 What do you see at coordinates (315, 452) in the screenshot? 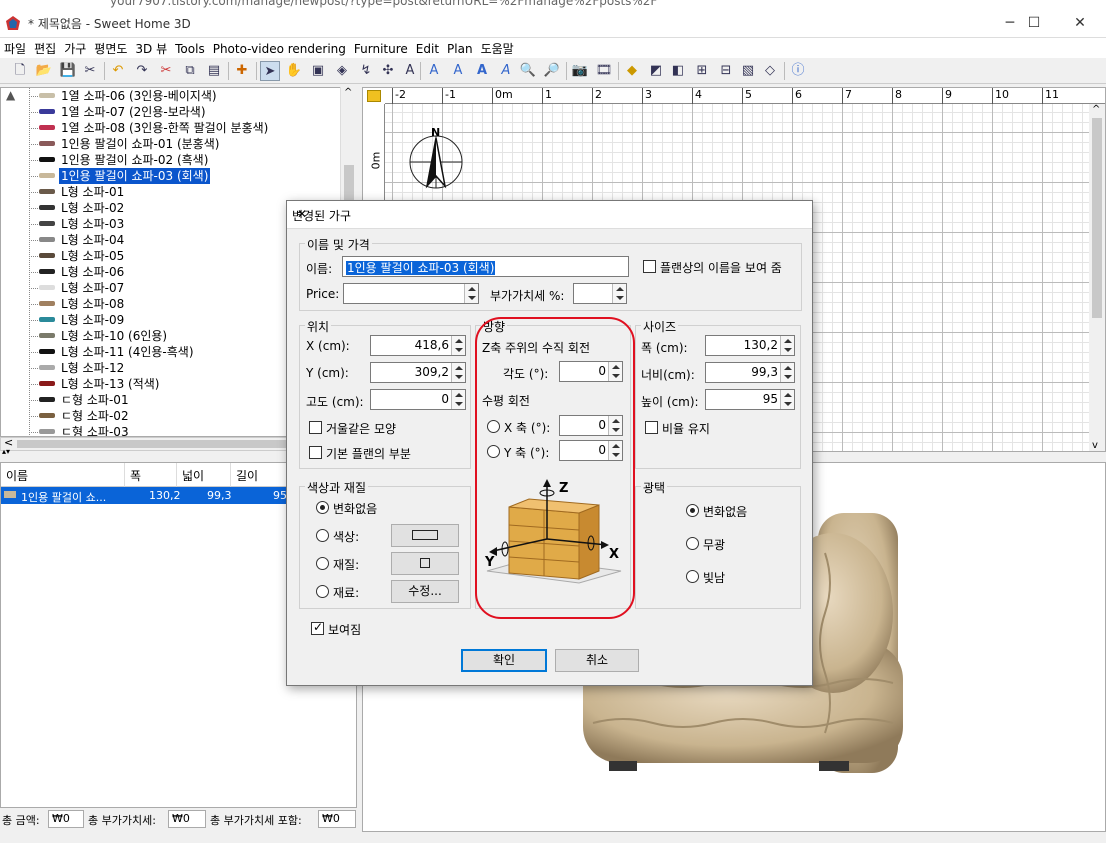
I see `base-plan-checkbox` at bounding box center [315, 452].